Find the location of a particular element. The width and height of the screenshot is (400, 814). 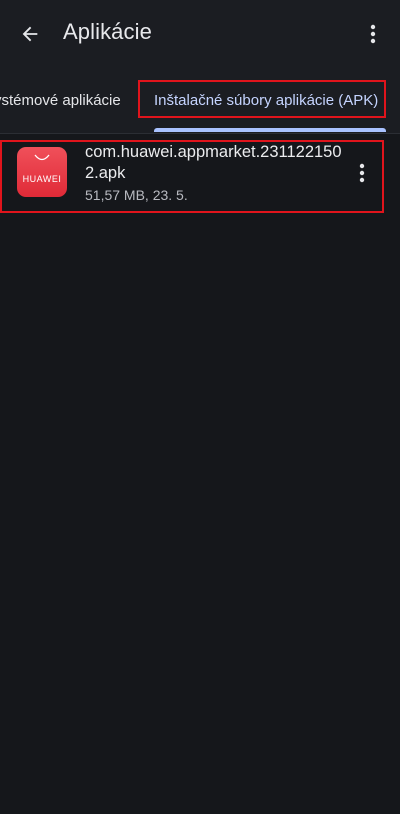

tab-system-apps: Systémové aplikácie is located at coordinates (60, 100).